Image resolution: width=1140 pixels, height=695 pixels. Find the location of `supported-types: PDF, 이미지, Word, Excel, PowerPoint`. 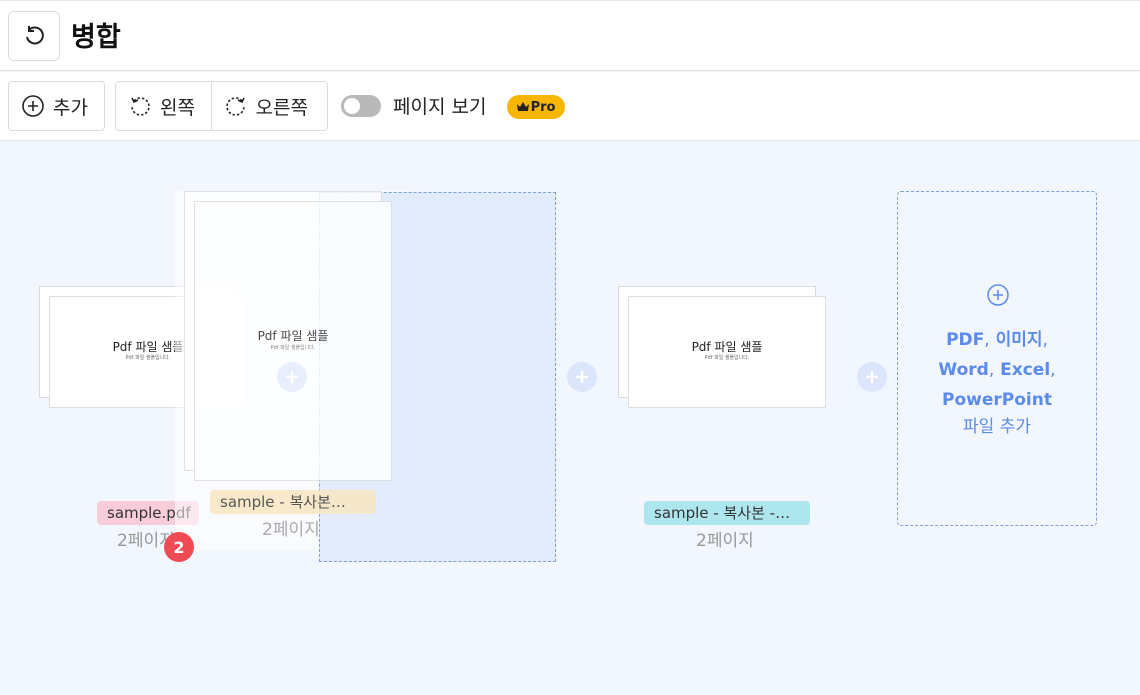

supported-types: PDF, 이미지, Word, Excel, PowerPoint is located at coordinates (997, 370).